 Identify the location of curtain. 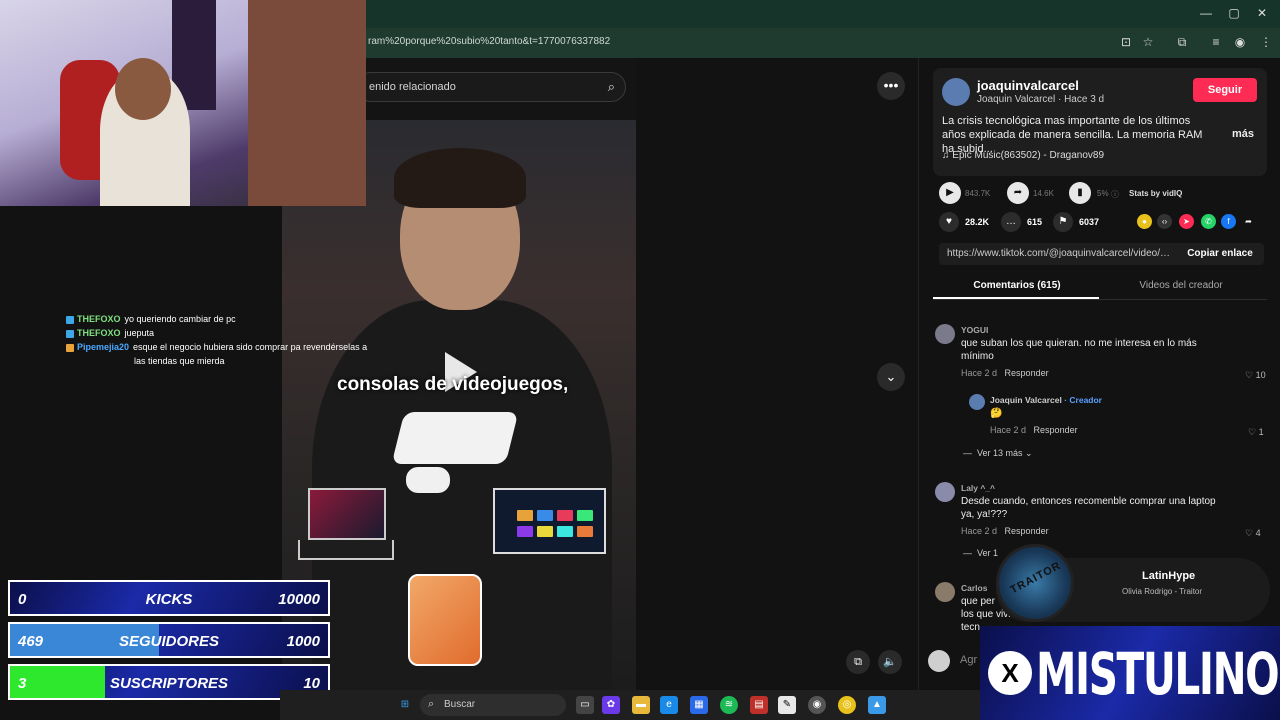
(307, 103).